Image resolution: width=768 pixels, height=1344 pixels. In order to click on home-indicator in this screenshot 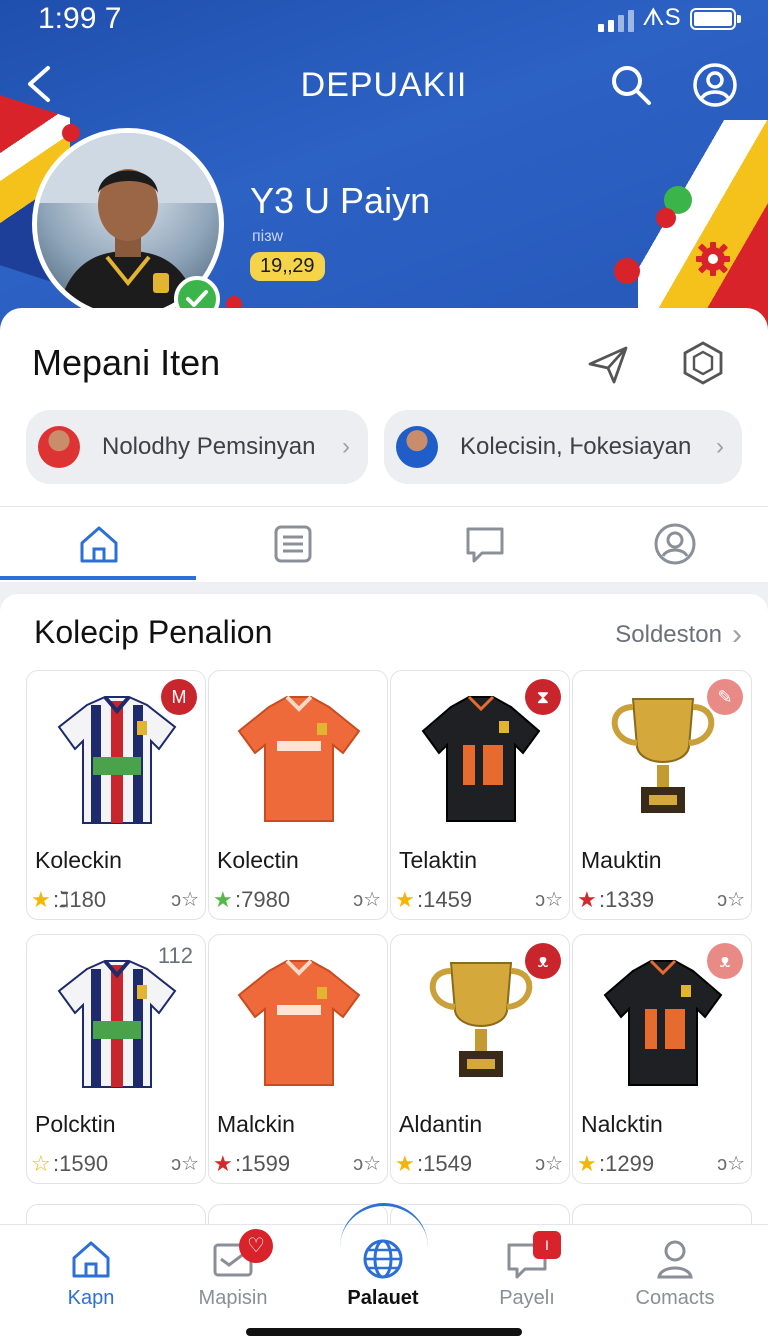, I will do `click(384, 1332)`.